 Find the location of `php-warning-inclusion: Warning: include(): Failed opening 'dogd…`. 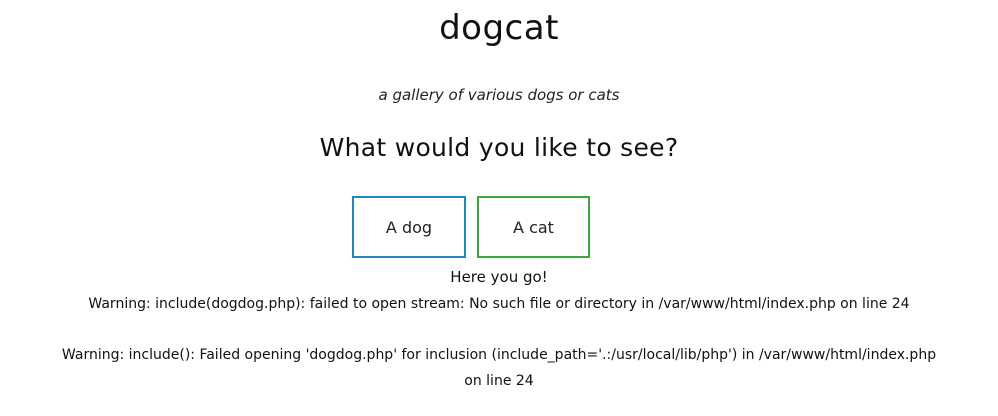

php-warning-inclusion: Warning: include(): Failed opening 'dogd… is located at coordinates (499, 355).